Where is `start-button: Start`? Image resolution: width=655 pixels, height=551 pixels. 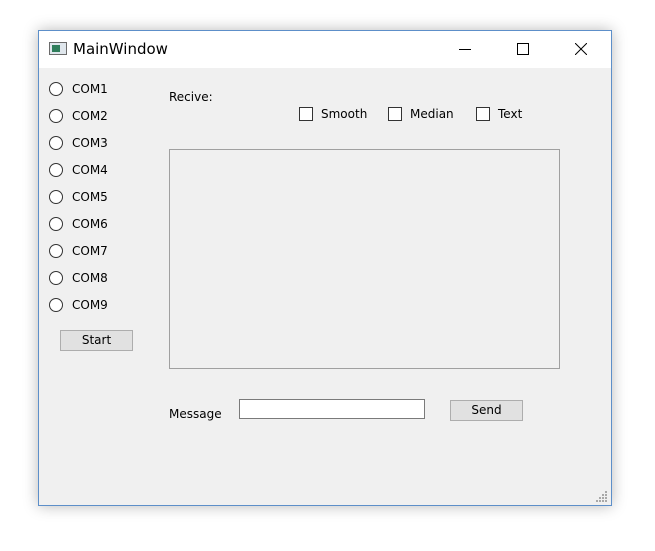 start-button: Start is located at coordinates (96, 340).